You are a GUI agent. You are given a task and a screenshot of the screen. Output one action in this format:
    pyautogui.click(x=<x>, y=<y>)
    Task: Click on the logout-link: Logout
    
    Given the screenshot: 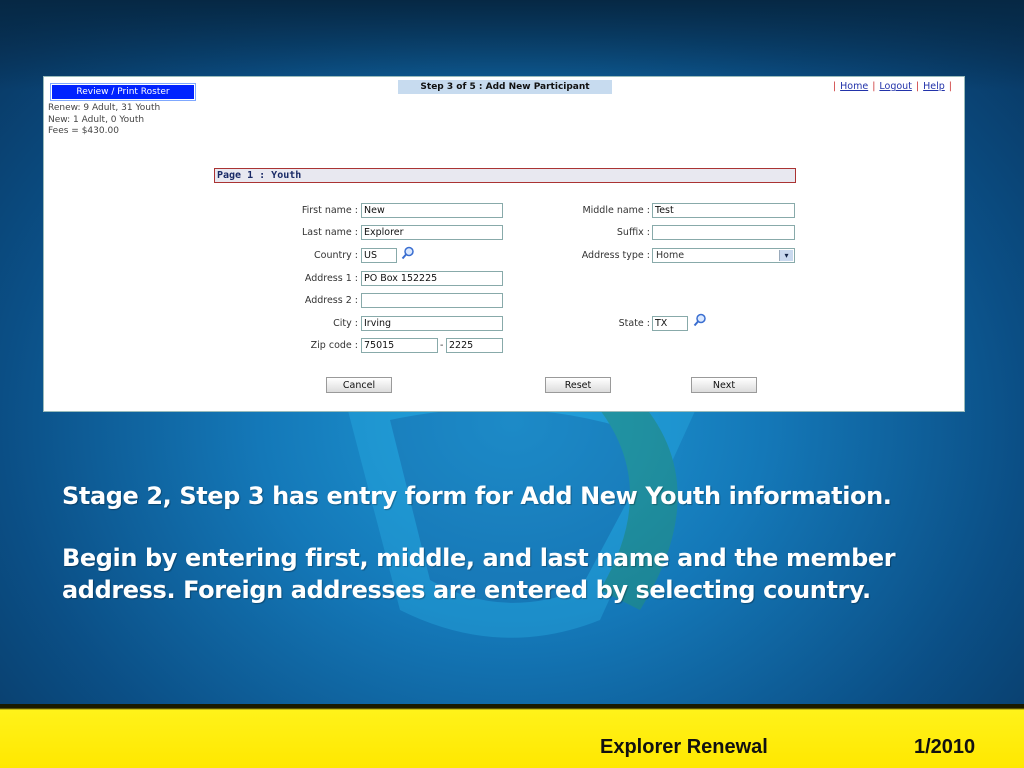 What is the action you would take?
    pyautogui.click(x=895, y=86)
    